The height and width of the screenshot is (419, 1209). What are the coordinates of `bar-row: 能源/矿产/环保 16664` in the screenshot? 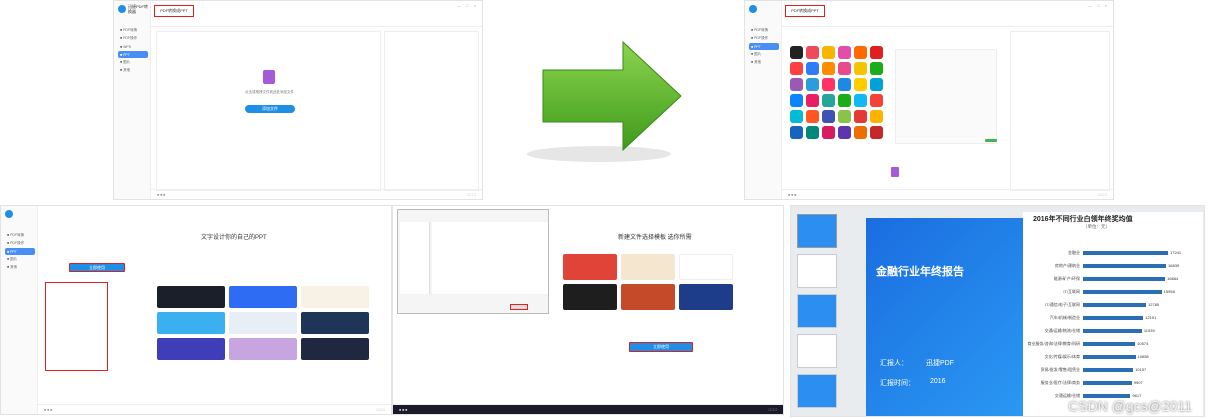 It's located at (1101, 279).